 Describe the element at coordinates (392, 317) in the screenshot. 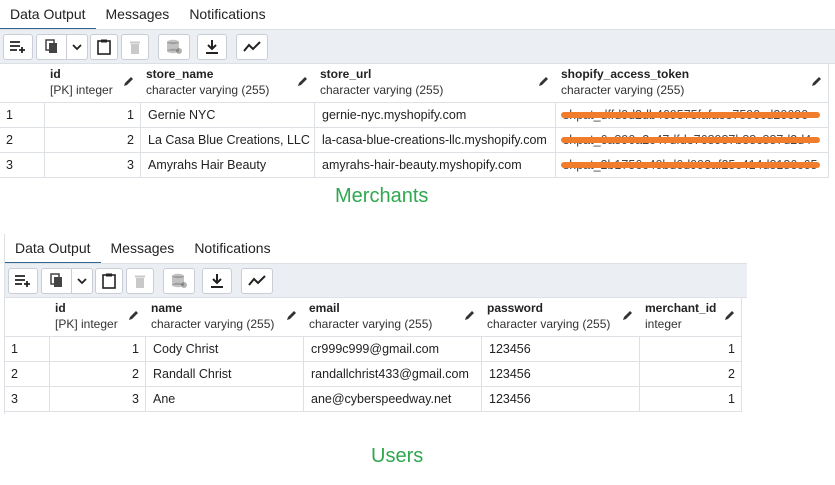

I see `column-header-email: email character varying (255)` at that location.